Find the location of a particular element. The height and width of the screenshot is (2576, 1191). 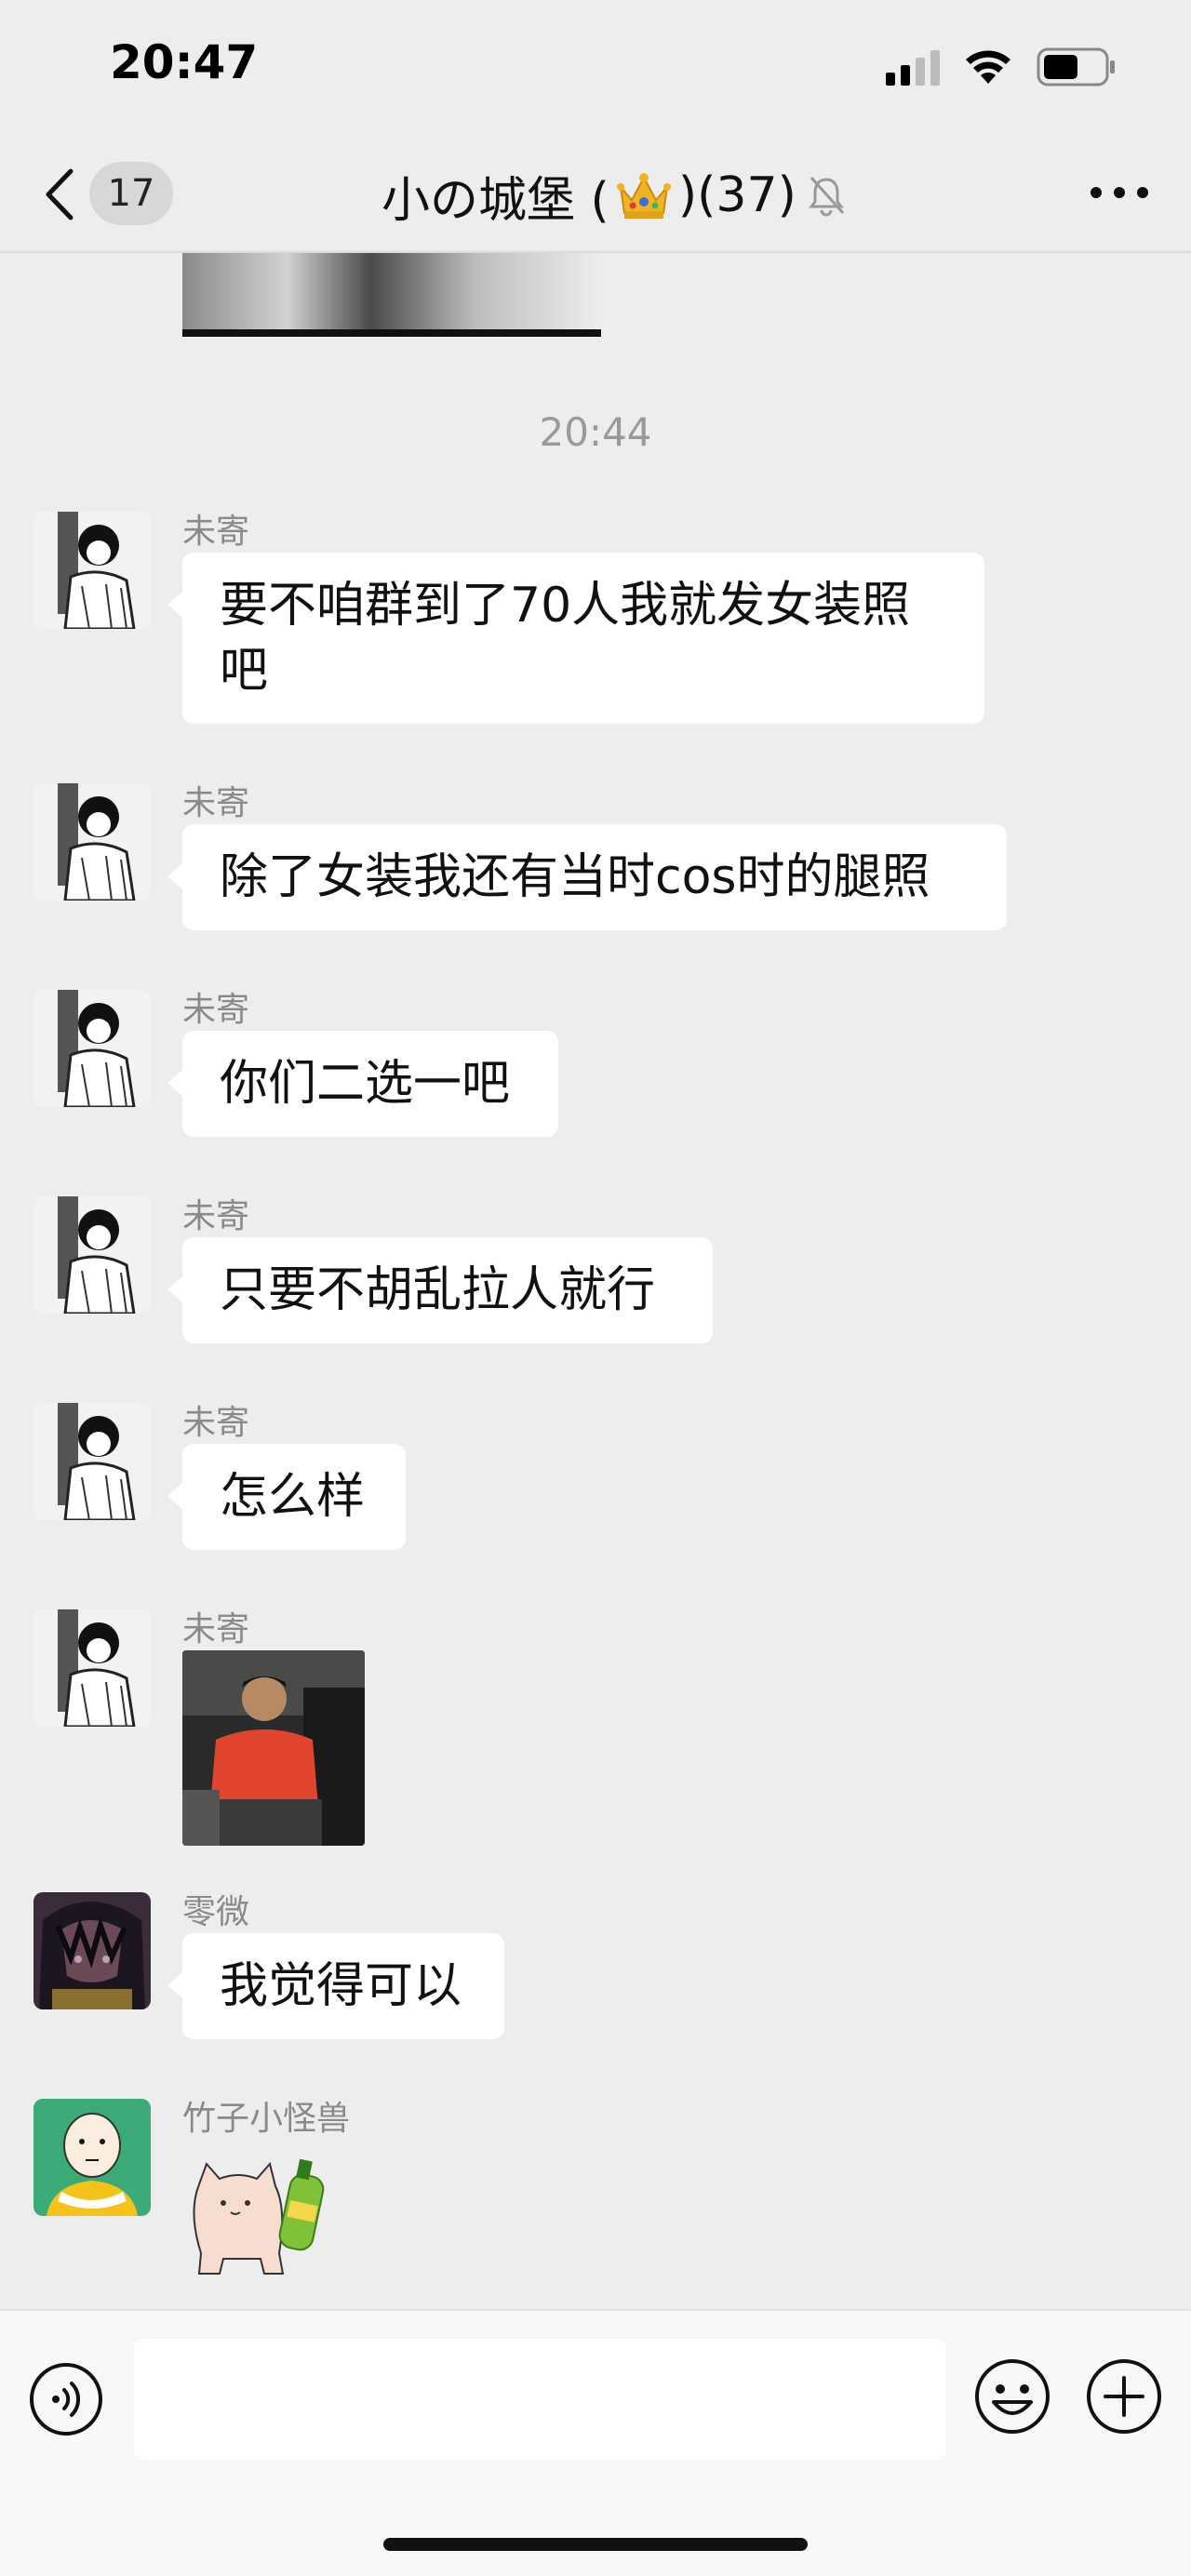

unread-count-badge: 17 is located at coordinates (131, 193).